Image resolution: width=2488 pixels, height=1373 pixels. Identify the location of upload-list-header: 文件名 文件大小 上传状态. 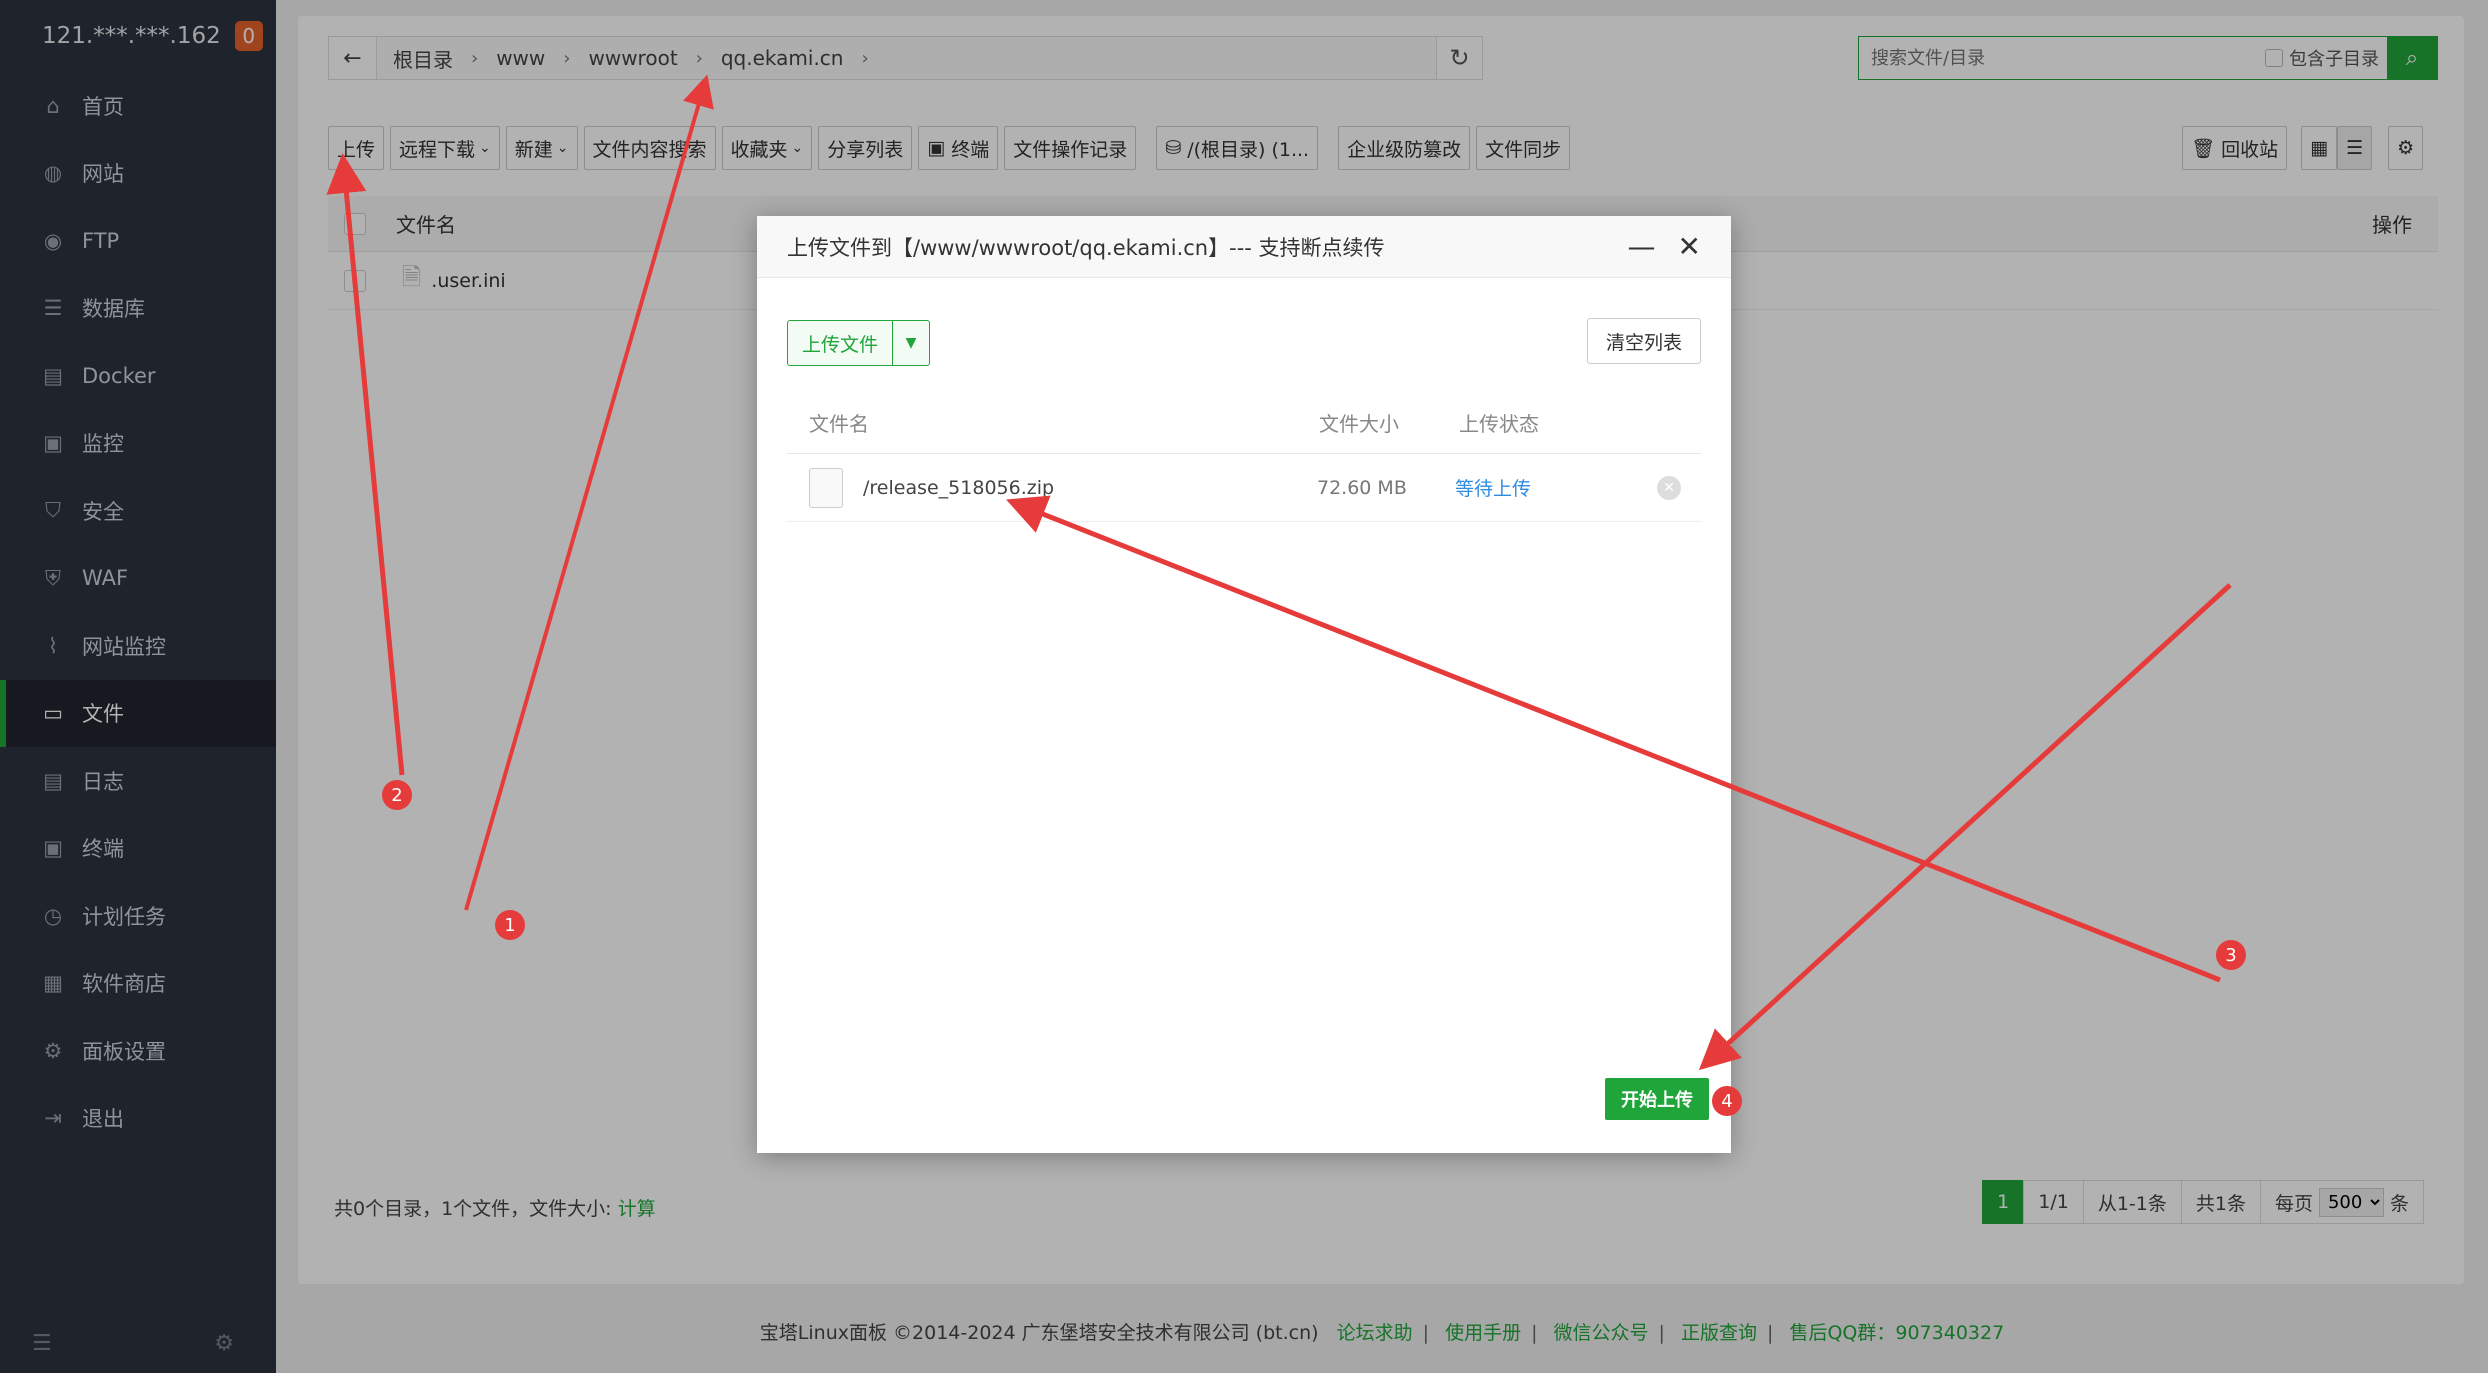
(1244, 423).